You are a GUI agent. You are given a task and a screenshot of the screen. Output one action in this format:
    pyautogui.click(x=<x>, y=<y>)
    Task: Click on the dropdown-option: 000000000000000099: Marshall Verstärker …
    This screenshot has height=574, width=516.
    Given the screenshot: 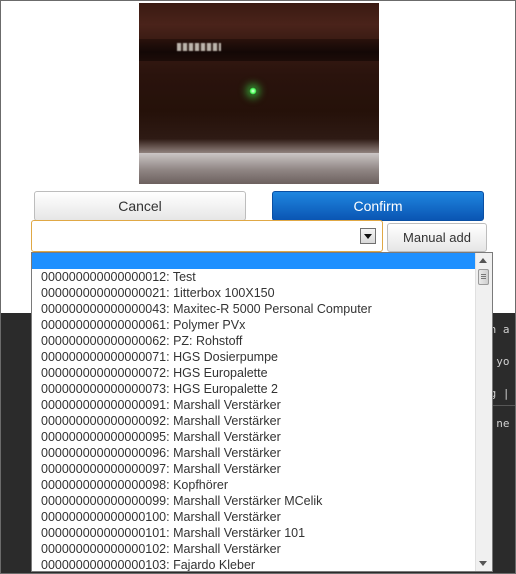 What is the action you would take?
    pyautogui.click(x=259, y=501)
    